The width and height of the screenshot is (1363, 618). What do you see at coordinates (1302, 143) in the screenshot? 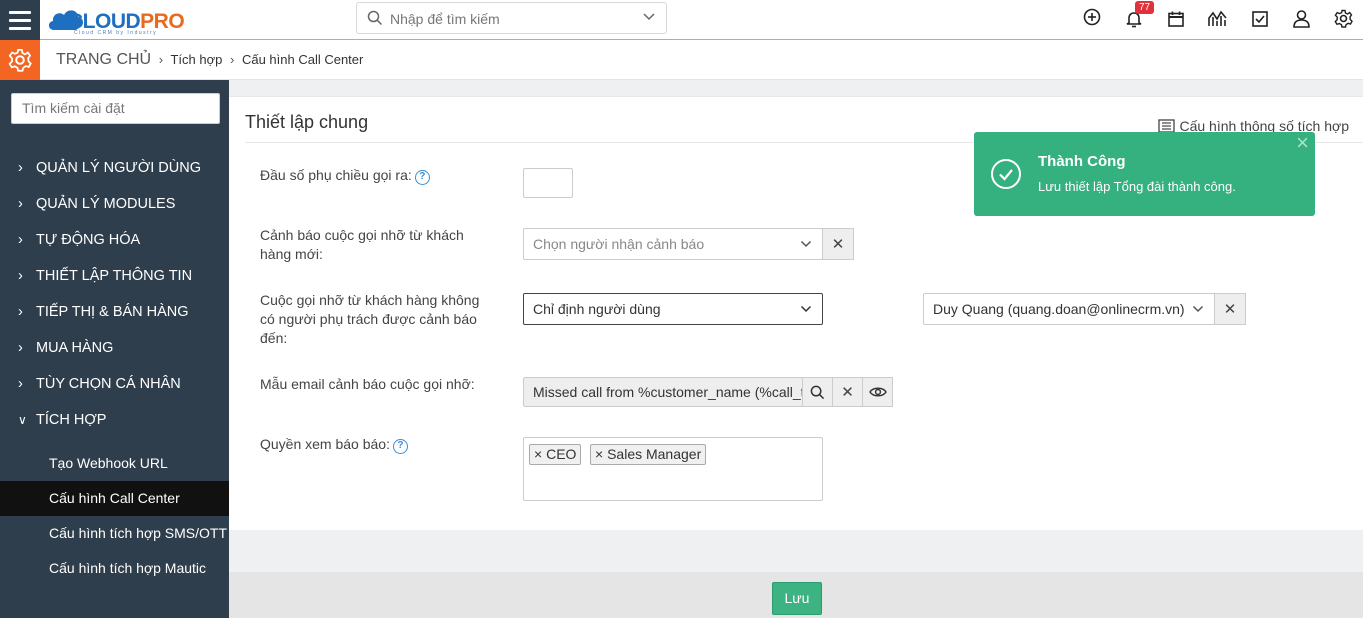
I see `close-icon: ×` at bounding box center [1302, 143].